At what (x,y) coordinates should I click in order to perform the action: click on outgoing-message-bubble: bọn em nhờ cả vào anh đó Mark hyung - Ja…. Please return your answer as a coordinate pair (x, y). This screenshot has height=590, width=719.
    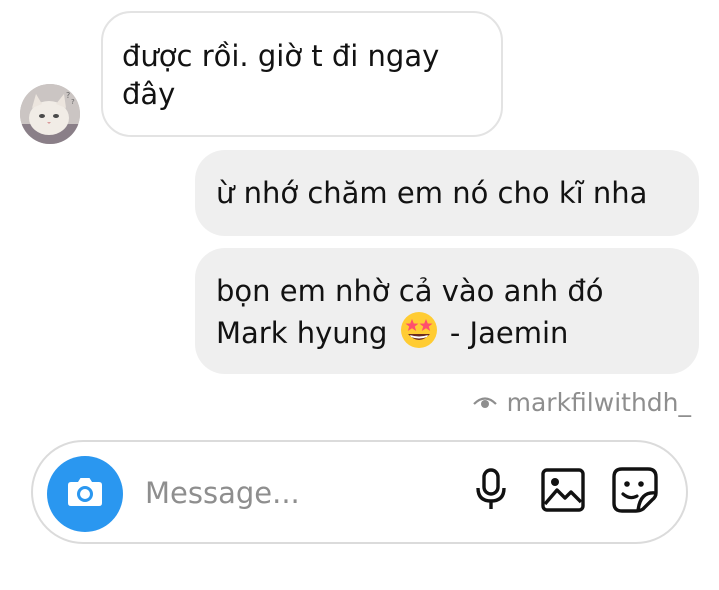
    Looking at the image, I should click on (447, 311).